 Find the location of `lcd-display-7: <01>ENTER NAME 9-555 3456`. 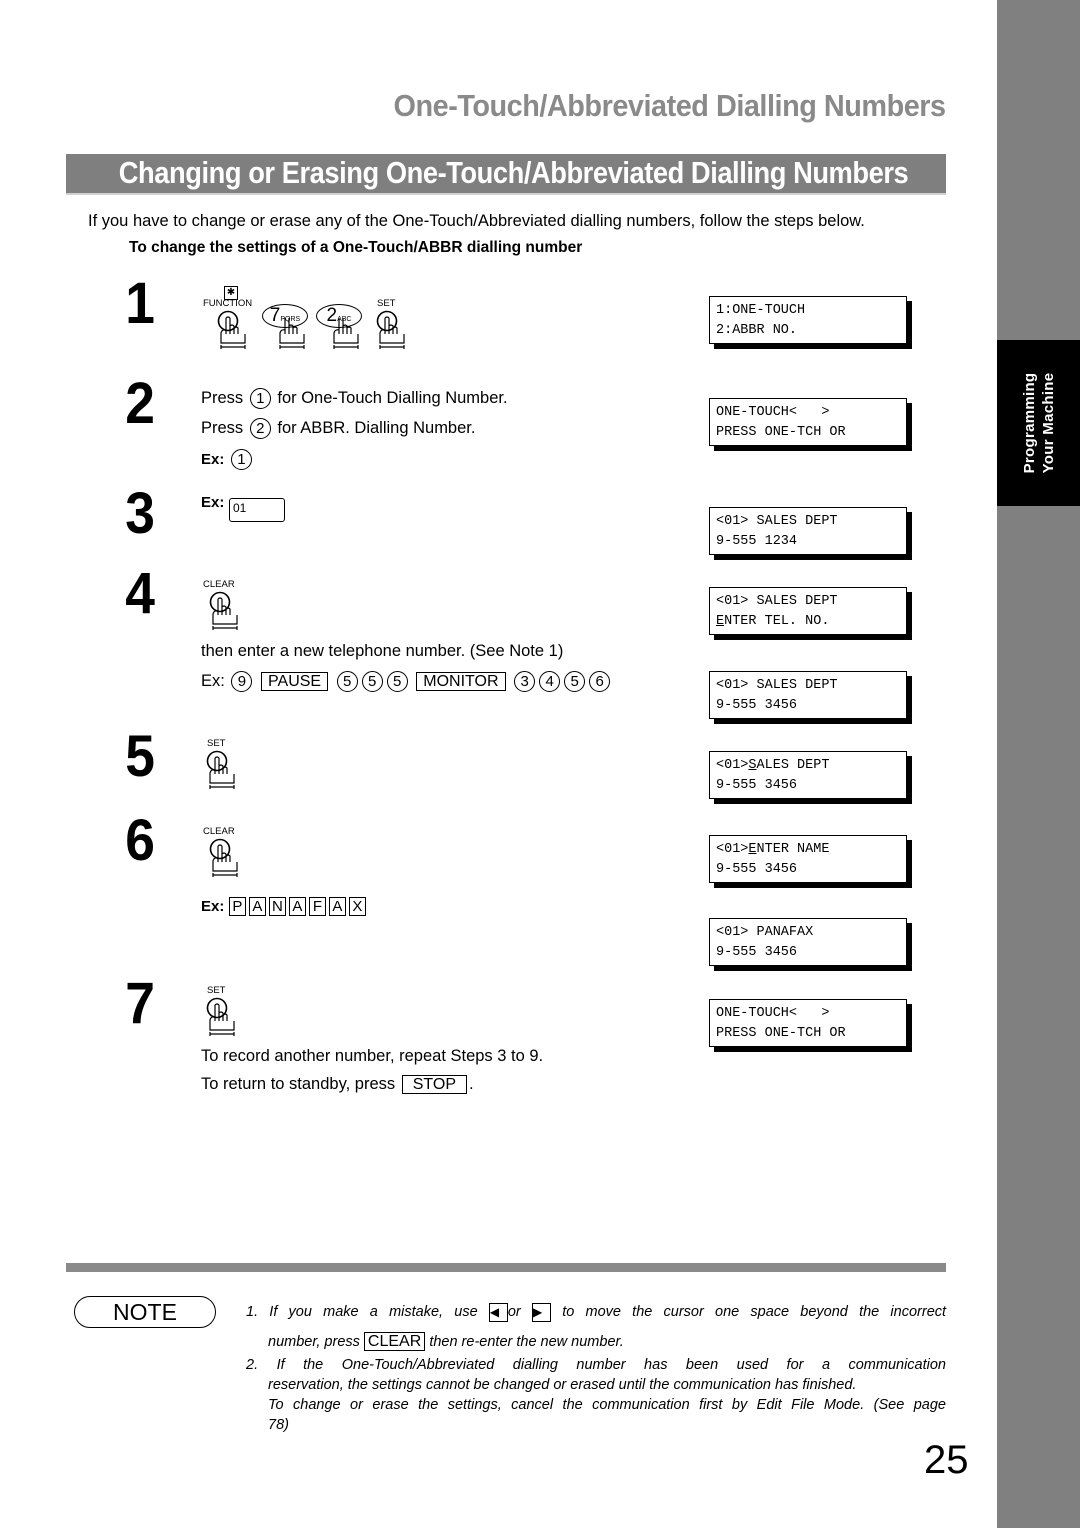

lcd-display-7: <01>ENTER NAME 9-555 3456 is located at coordinates (808, 859).